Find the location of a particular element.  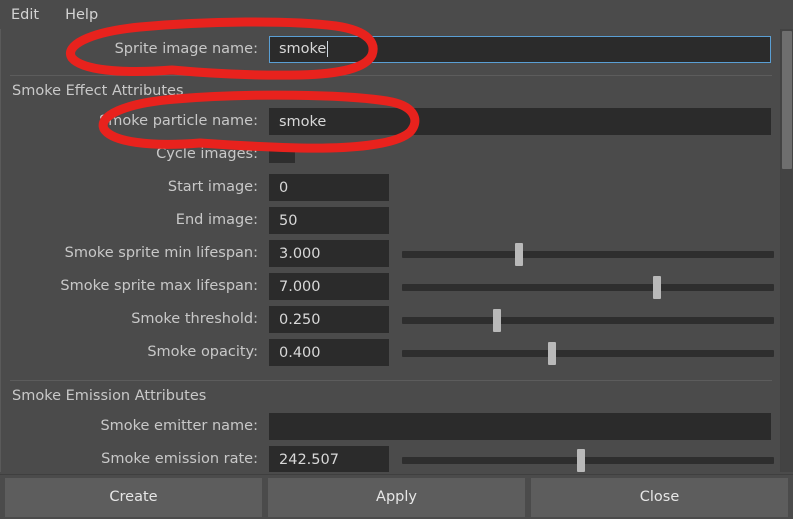

row-smoke-sprite-max-lifespan: Smoke sprite max lifespan: 7.000 is located at coordinates (390, 286).